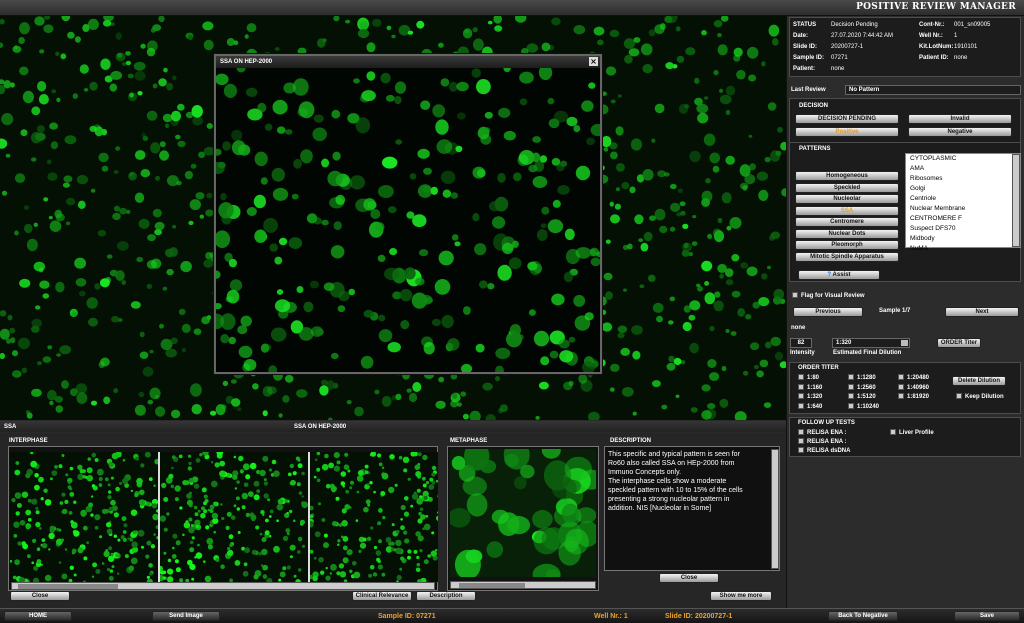  I want to click on pattern-list-item: Midbody, so click(964, 239).